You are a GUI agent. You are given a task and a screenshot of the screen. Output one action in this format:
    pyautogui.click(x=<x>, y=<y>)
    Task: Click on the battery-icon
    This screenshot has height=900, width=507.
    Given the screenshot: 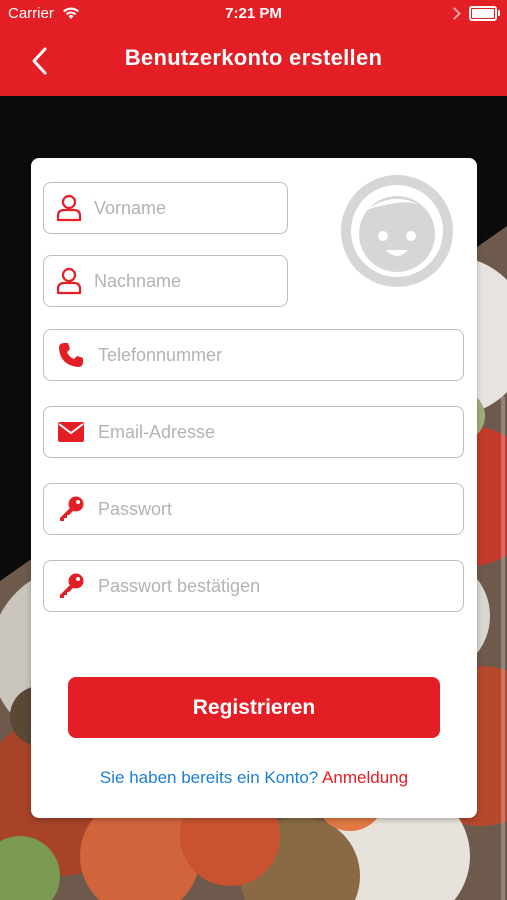 What is the action you would take?
    pyautogui.click(x=484, y=13)
    